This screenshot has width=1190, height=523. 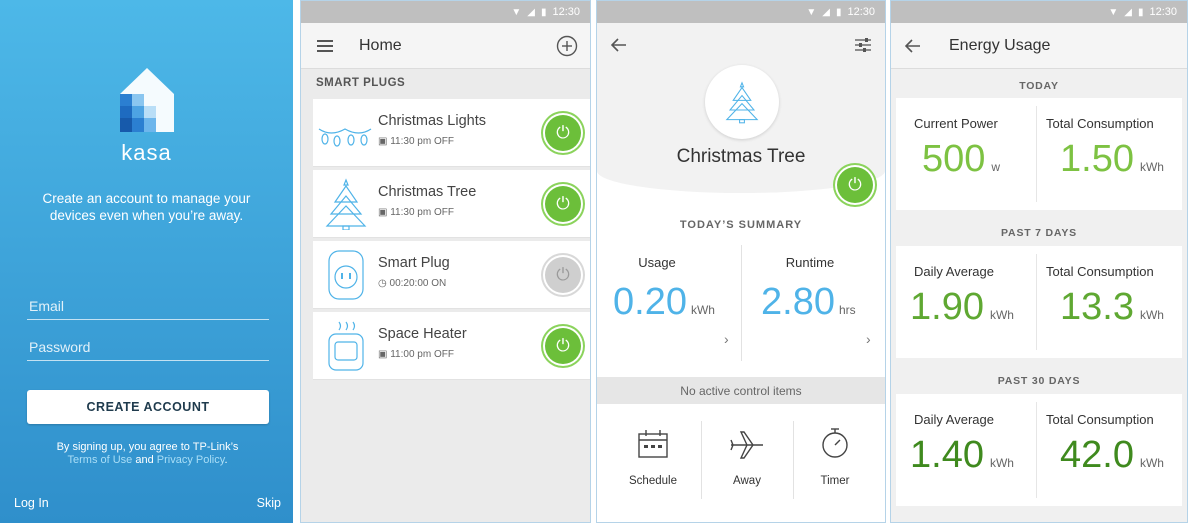 I want to click on kasa-logo-icon, so click(x=147, y=100).